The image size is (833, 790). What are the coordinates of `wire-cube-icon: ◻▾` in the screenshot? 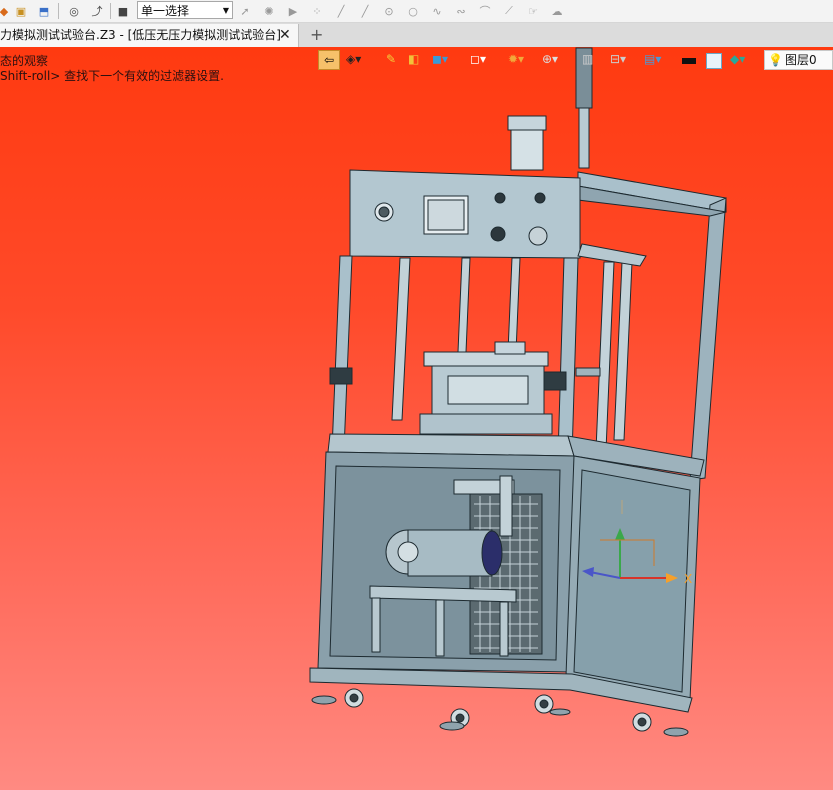 It's located at (478, 59).